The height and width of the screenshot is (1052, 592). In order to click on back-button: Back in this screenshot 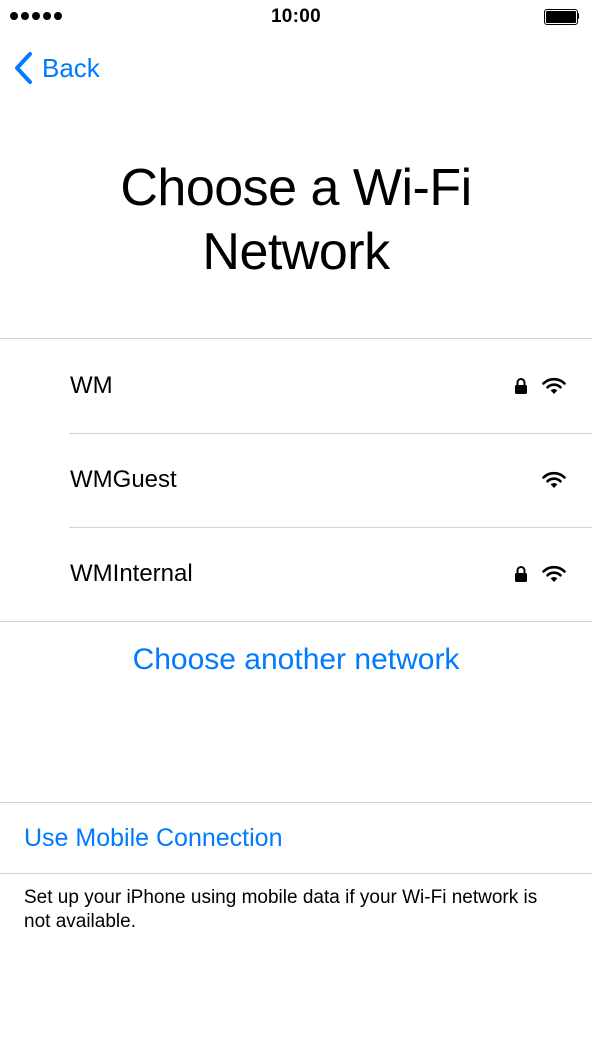, I will do `click(56, 68)`.